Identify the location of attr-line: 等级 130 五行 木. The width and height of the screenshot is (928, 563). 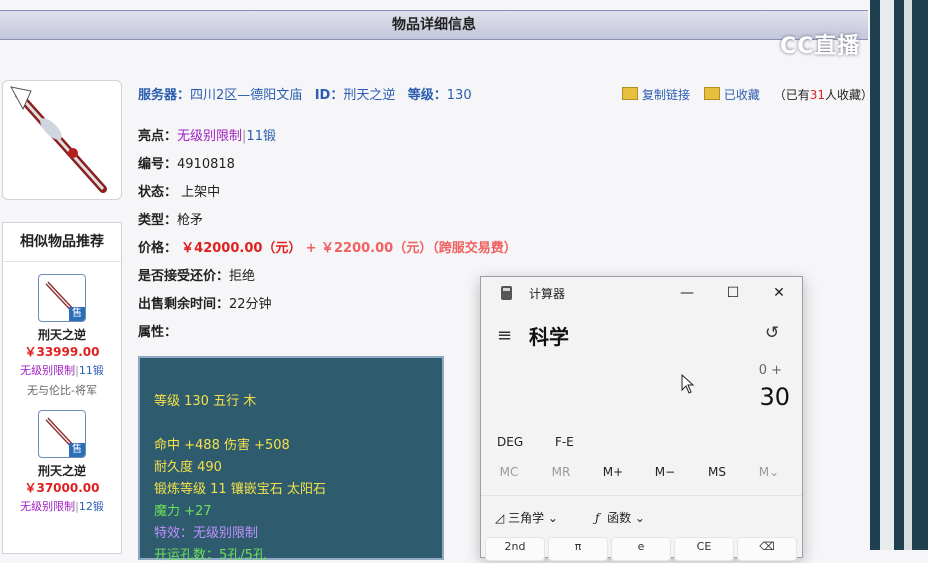
(205, 401).